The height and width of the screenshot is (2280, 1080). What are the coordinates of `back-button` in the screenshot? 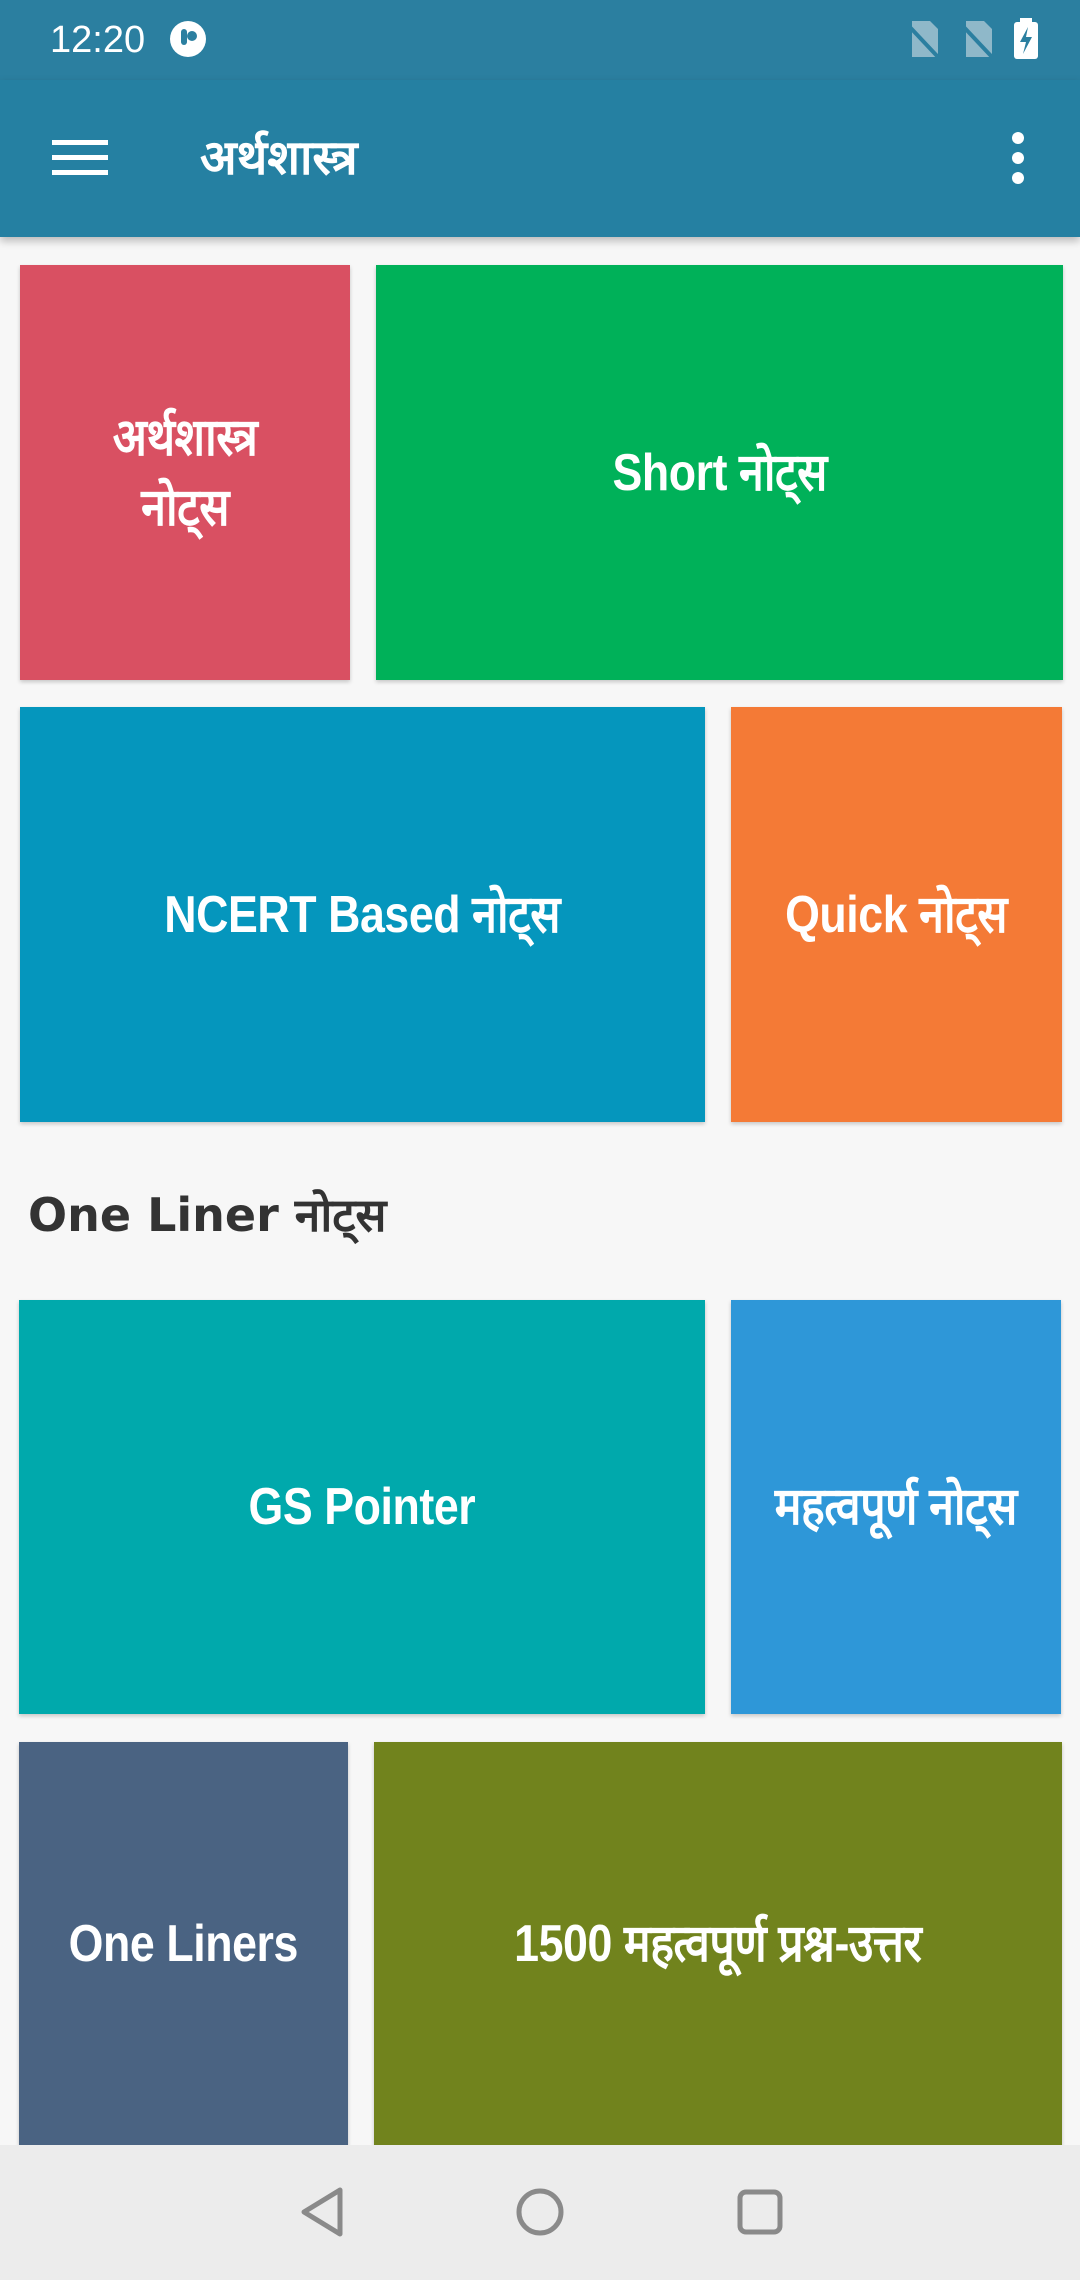 It's located at (322, 2212).